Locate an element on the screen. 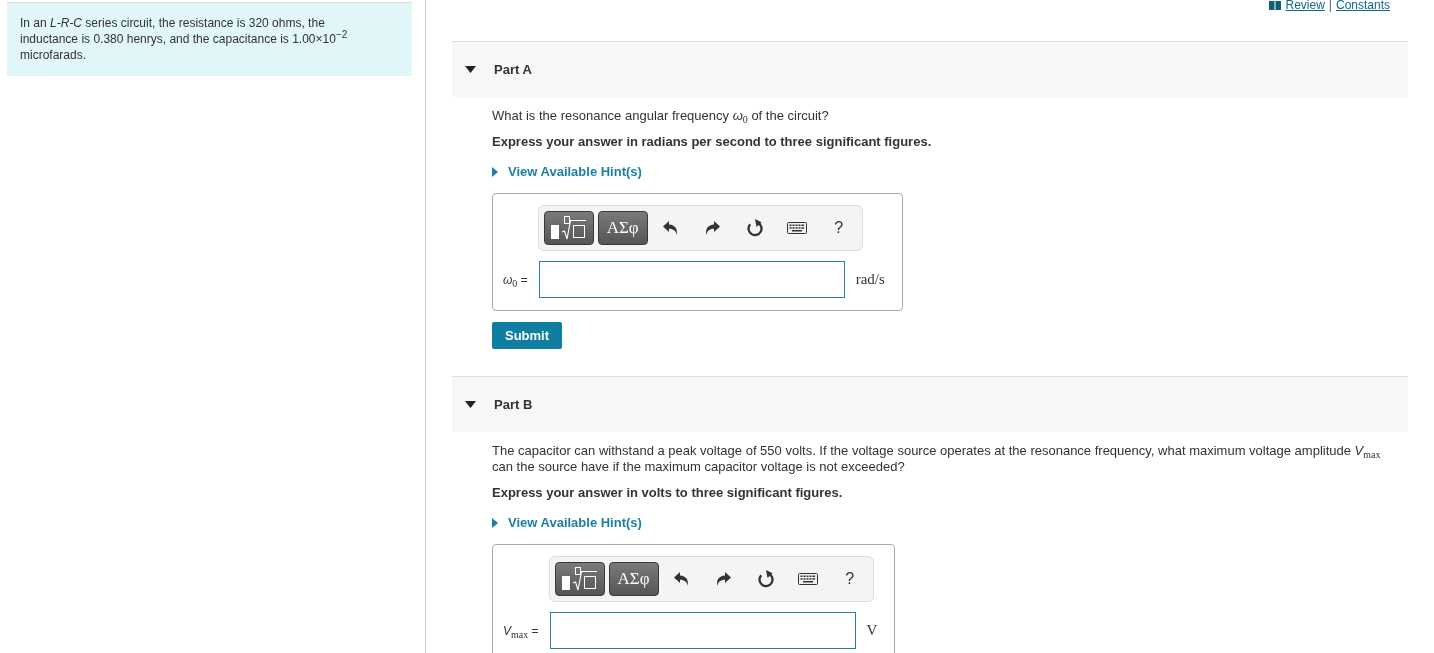 This screenshot has width=1434, height=653. submit-button: Submit is located at coordinates (527, 335).